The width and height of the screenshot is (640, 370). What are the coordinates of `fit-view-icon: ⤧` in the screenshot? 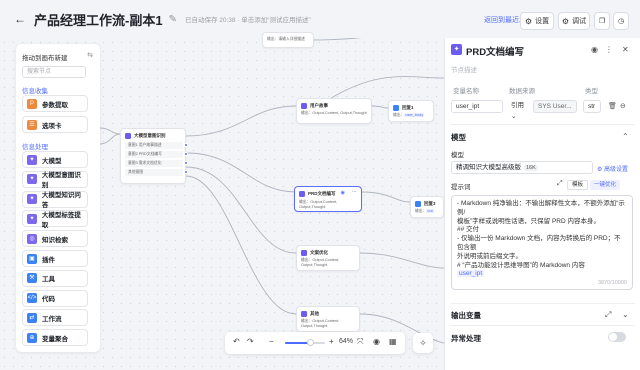 It's located at (360, 342).